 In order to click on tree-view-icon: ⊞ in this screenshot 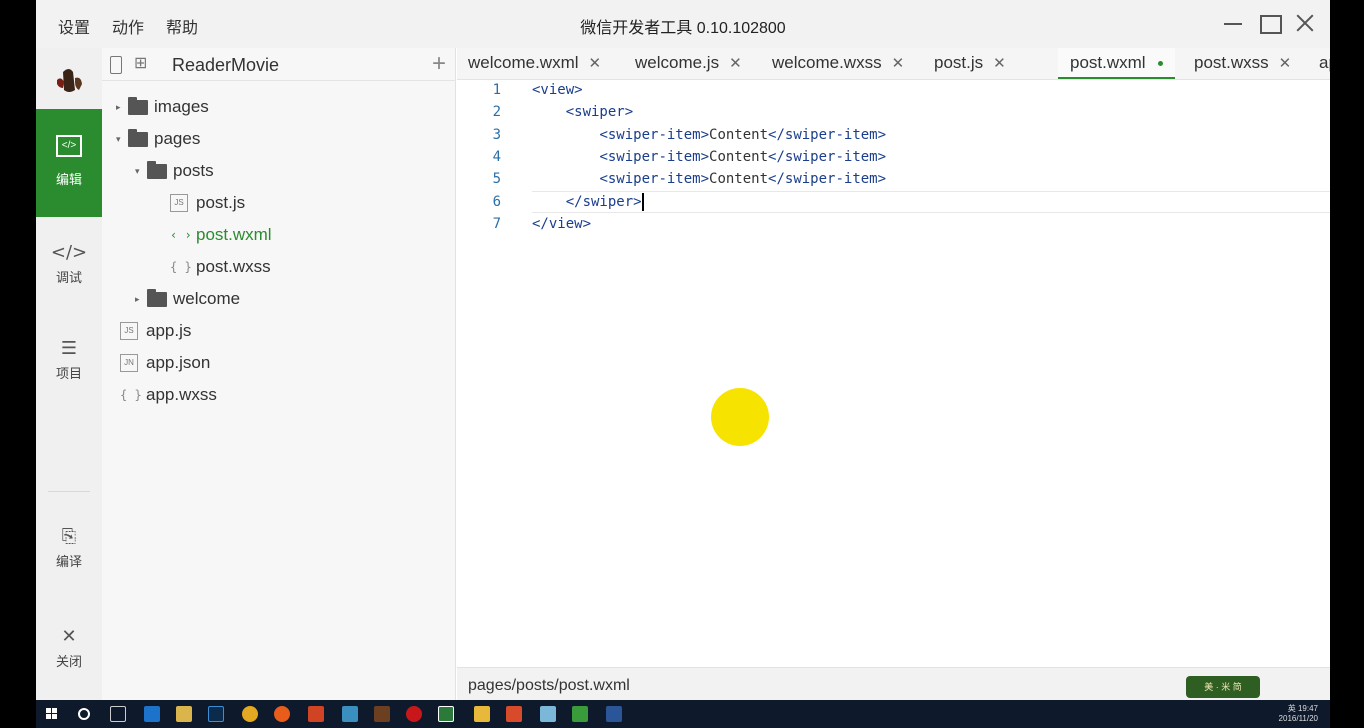, I will do `click(140, 63)`.